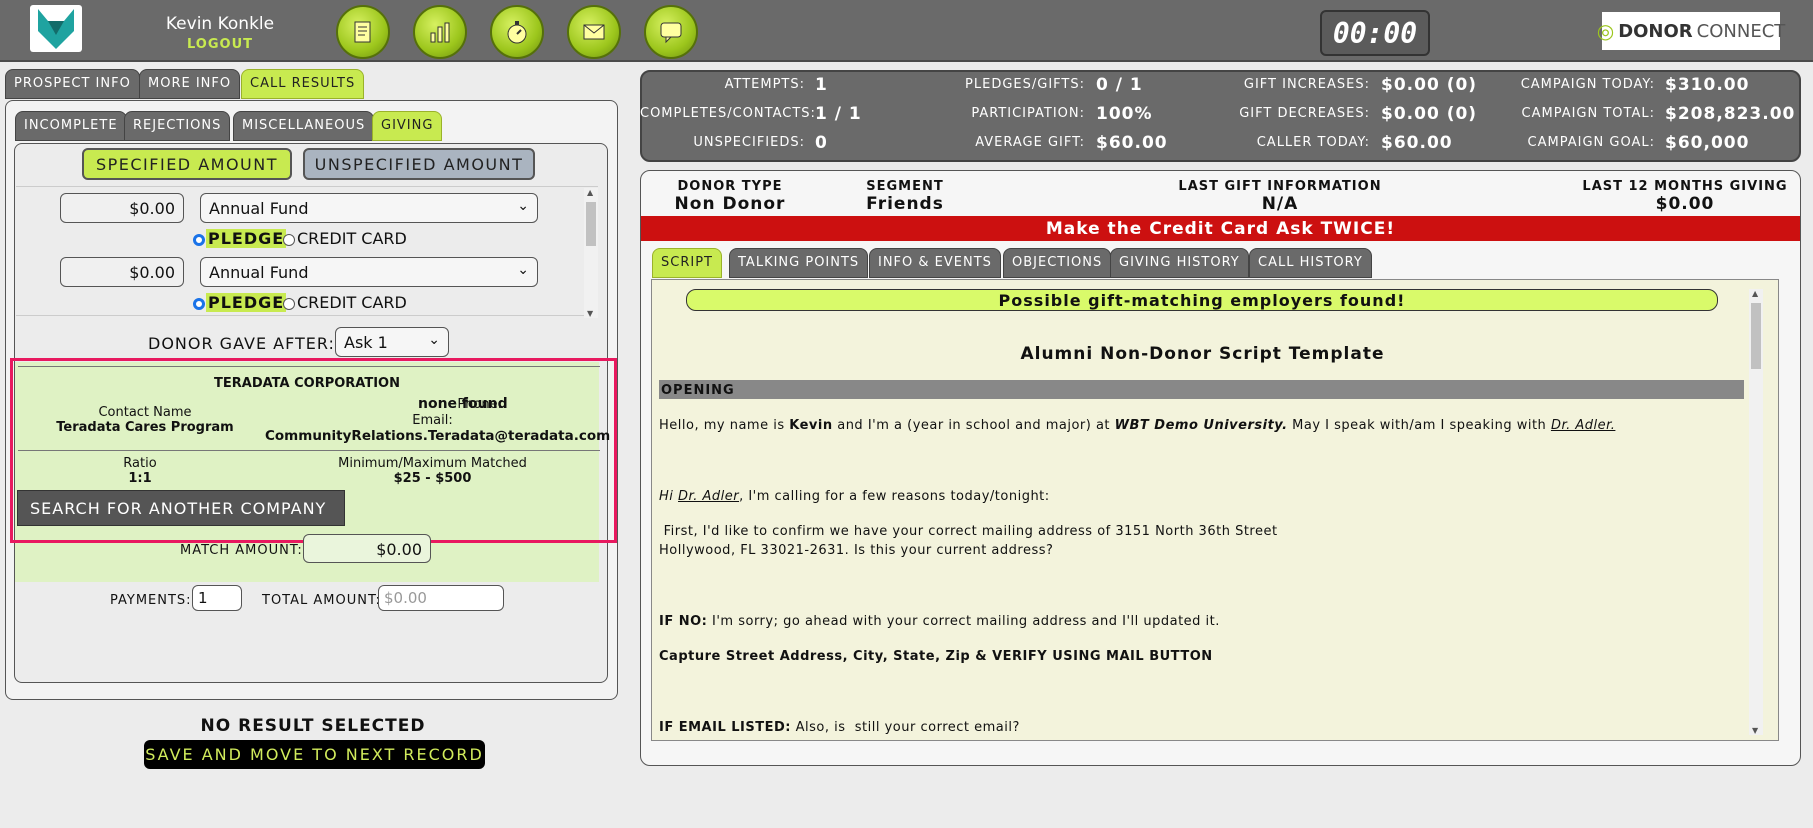  What do you see at coordinates (1030, 142) in the screenshot?
I see `average-gift-label: AVERAGE GIFT:` at bounding box center [1030, 142].